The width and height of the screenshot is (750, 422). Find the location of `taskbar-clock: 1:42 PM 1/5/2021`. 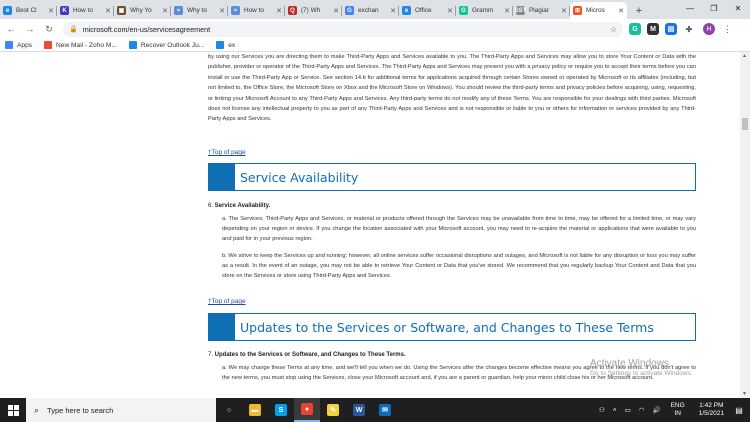

taskbar-clock: 1:42 PM 1/5/2021 is located at coordinates (711, 410).